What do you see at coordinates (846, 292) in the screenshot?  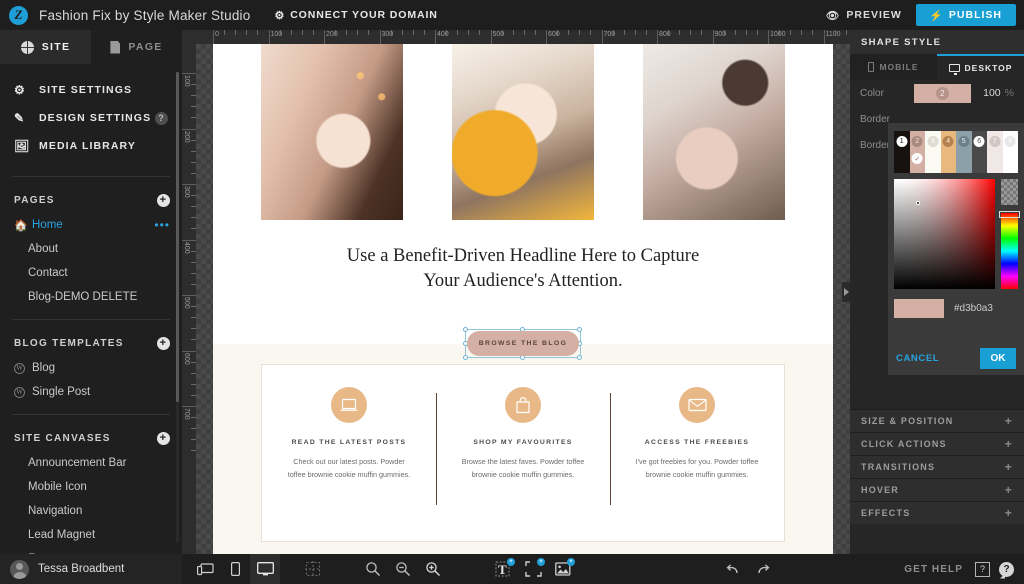 I see `panel-collapse-toggle` at bounding box center [846, 292].